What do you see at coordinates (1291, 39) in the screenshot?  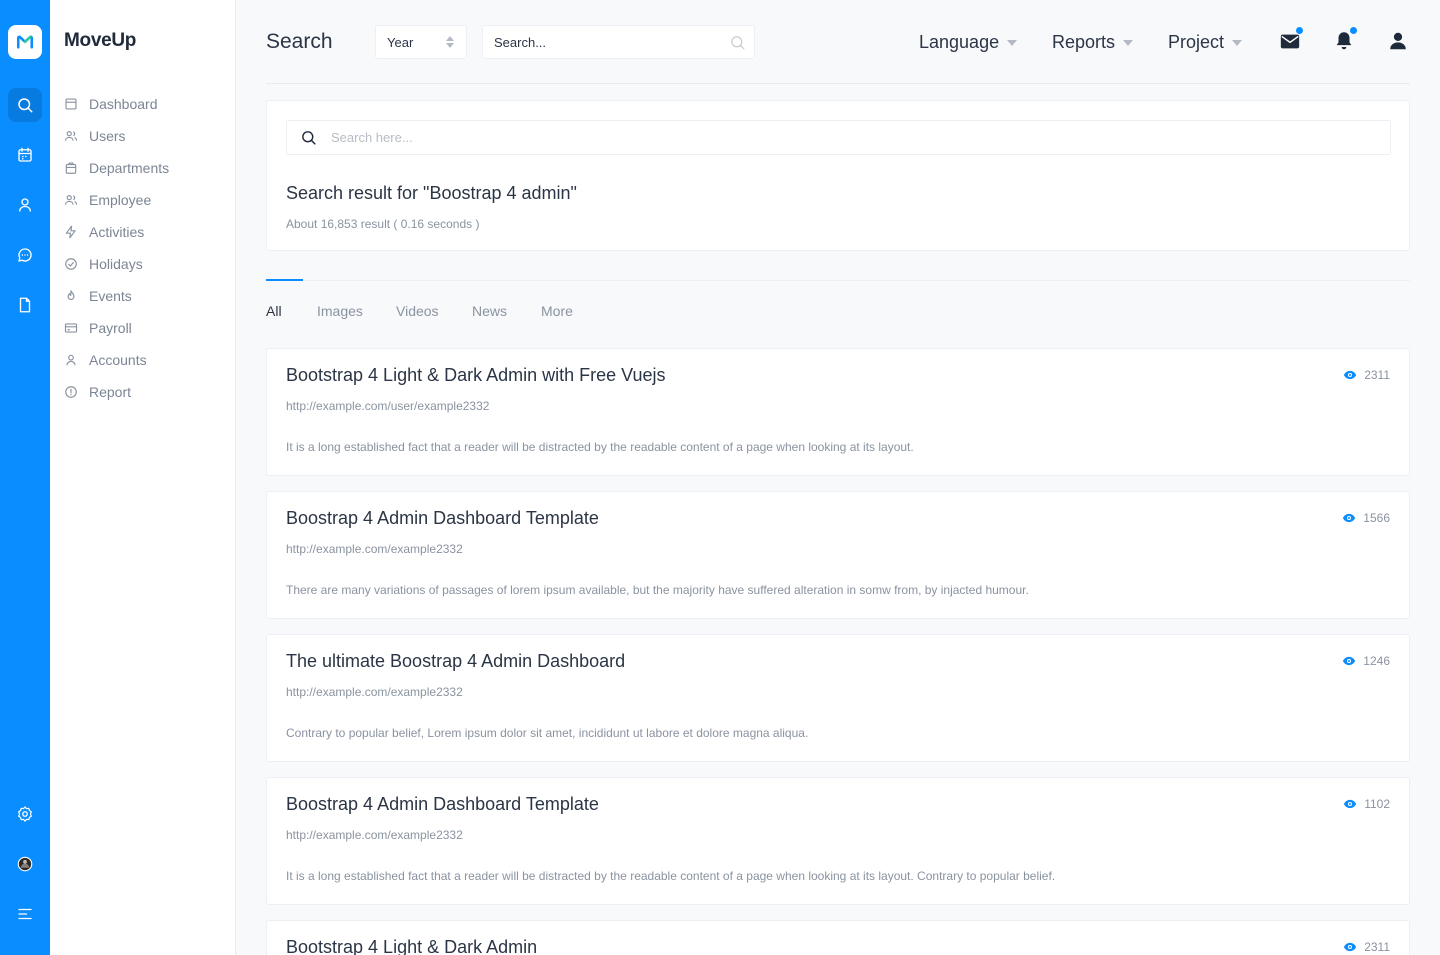 I see `mail-button` at bounding box center [1291, 39].